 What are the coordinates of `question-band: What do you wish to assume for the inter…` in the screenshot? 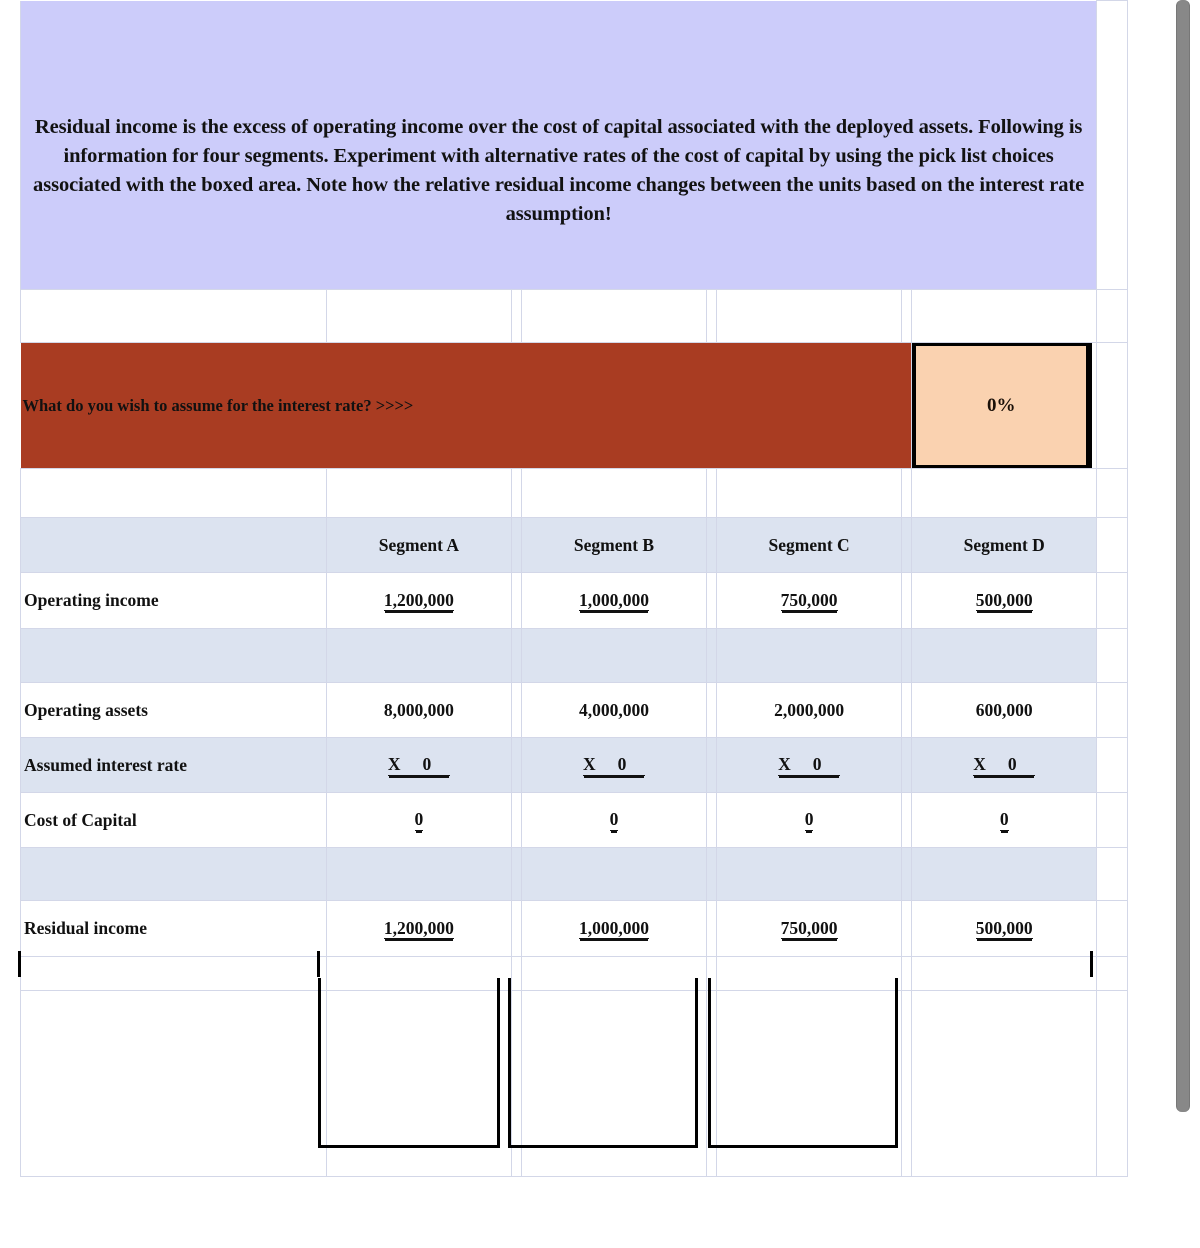 It's located at (466, 405).